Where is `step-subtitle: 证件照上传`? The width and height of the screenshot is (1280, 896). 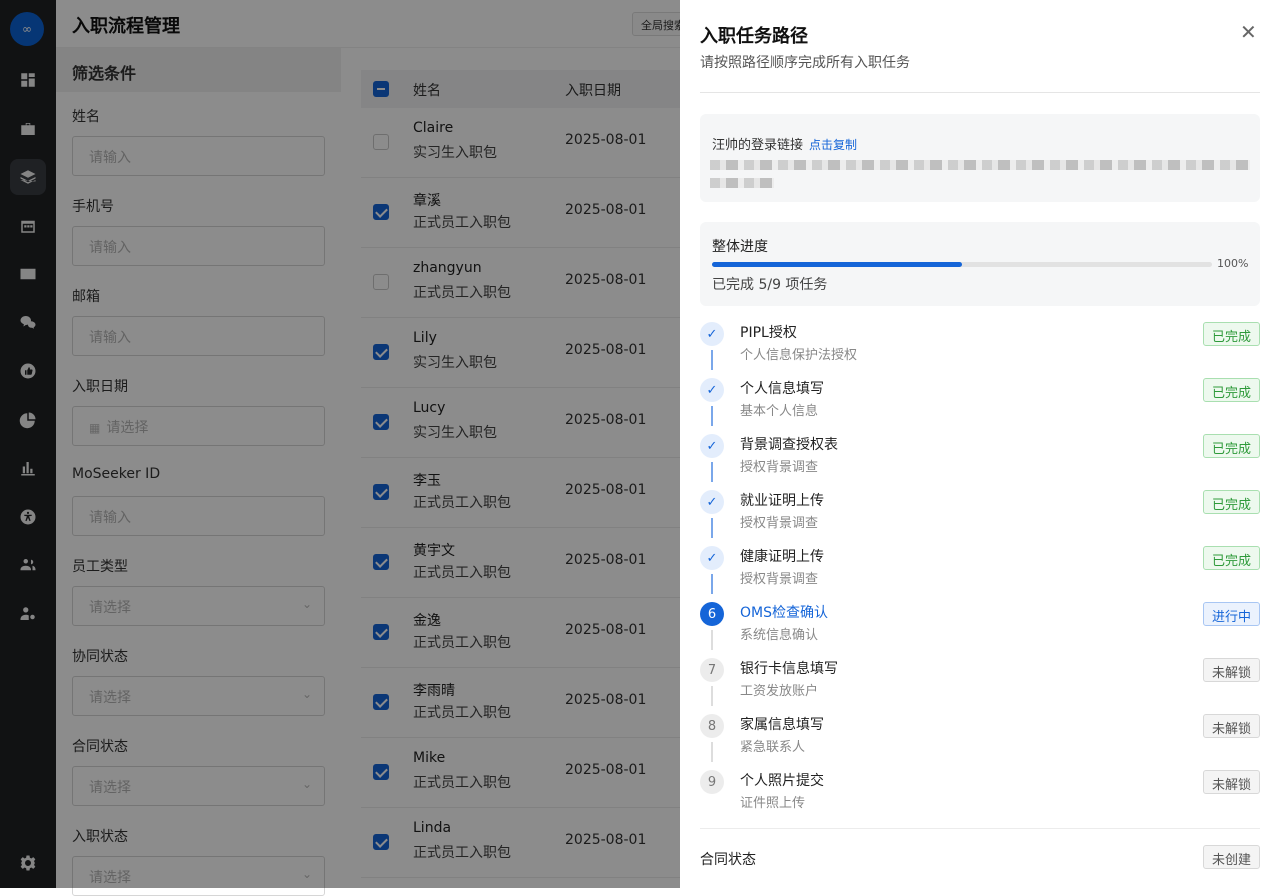
step-subtitle: 证件照上传 is located at coordinates (773, 803).